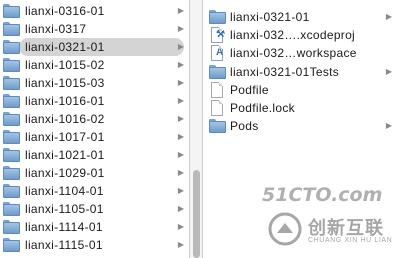  What do you see at coordinates (304, 108) in the screenshot?
I see `list-item: Podfile.lock` at bounding box center [304, 108].